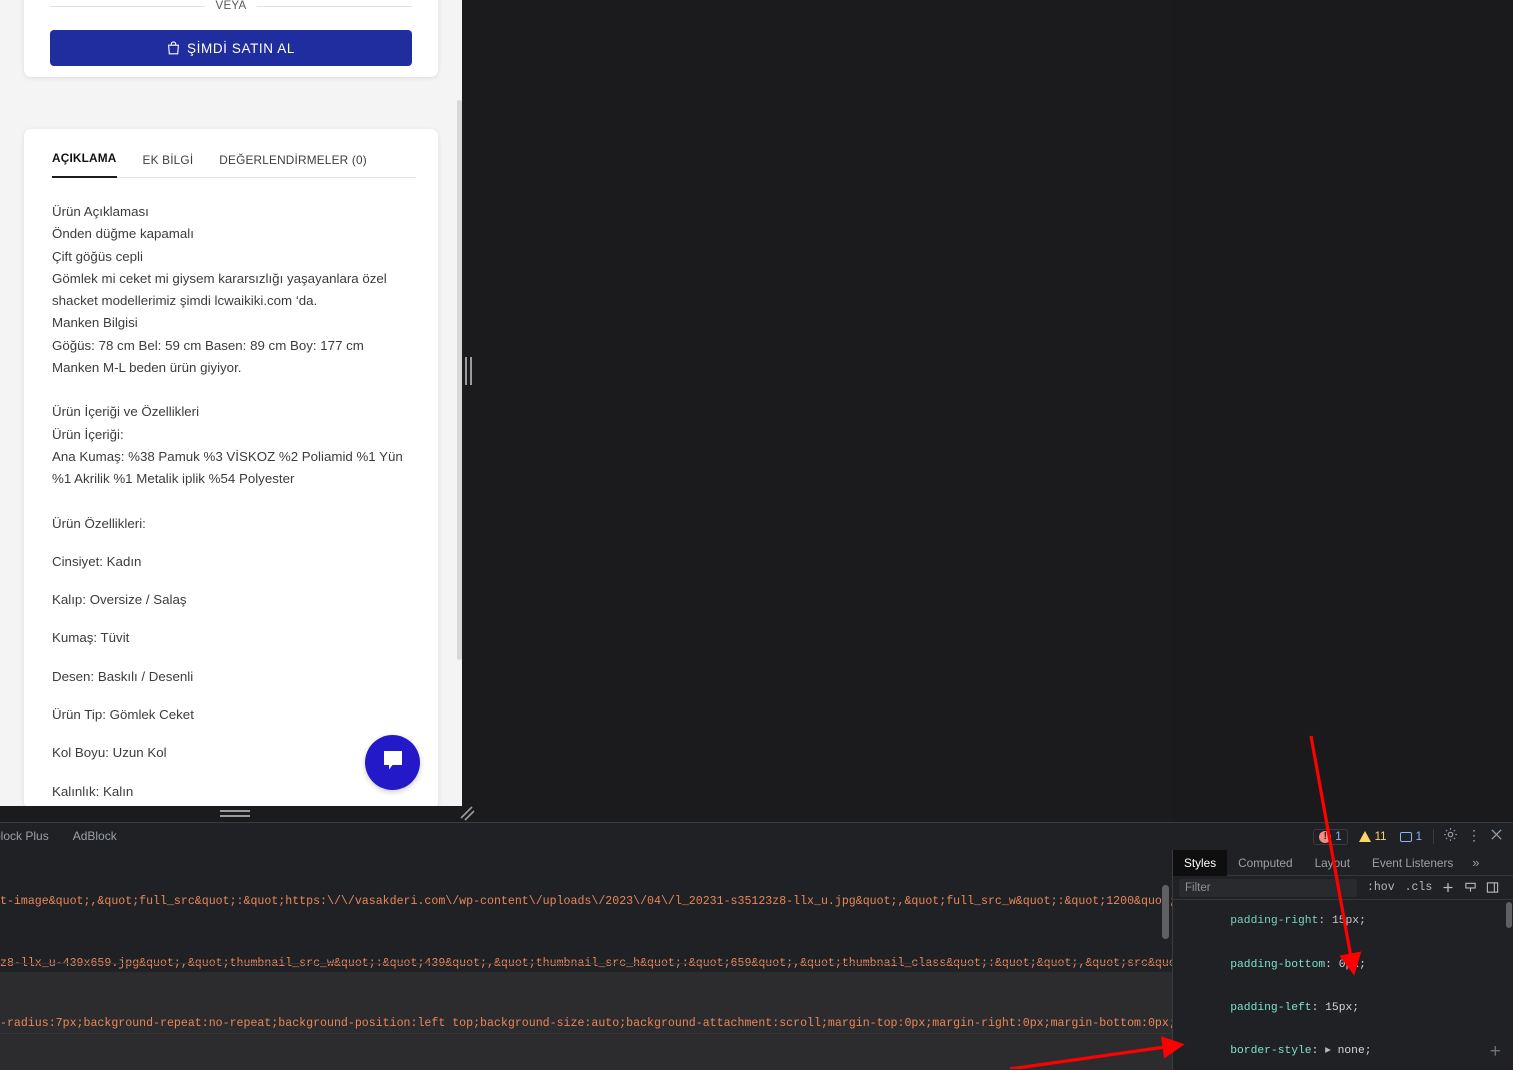  What do you see at coordinates (173, 48) in the screenshot?
I see `shopping-bag-icon` at bounding box center [173, 48].